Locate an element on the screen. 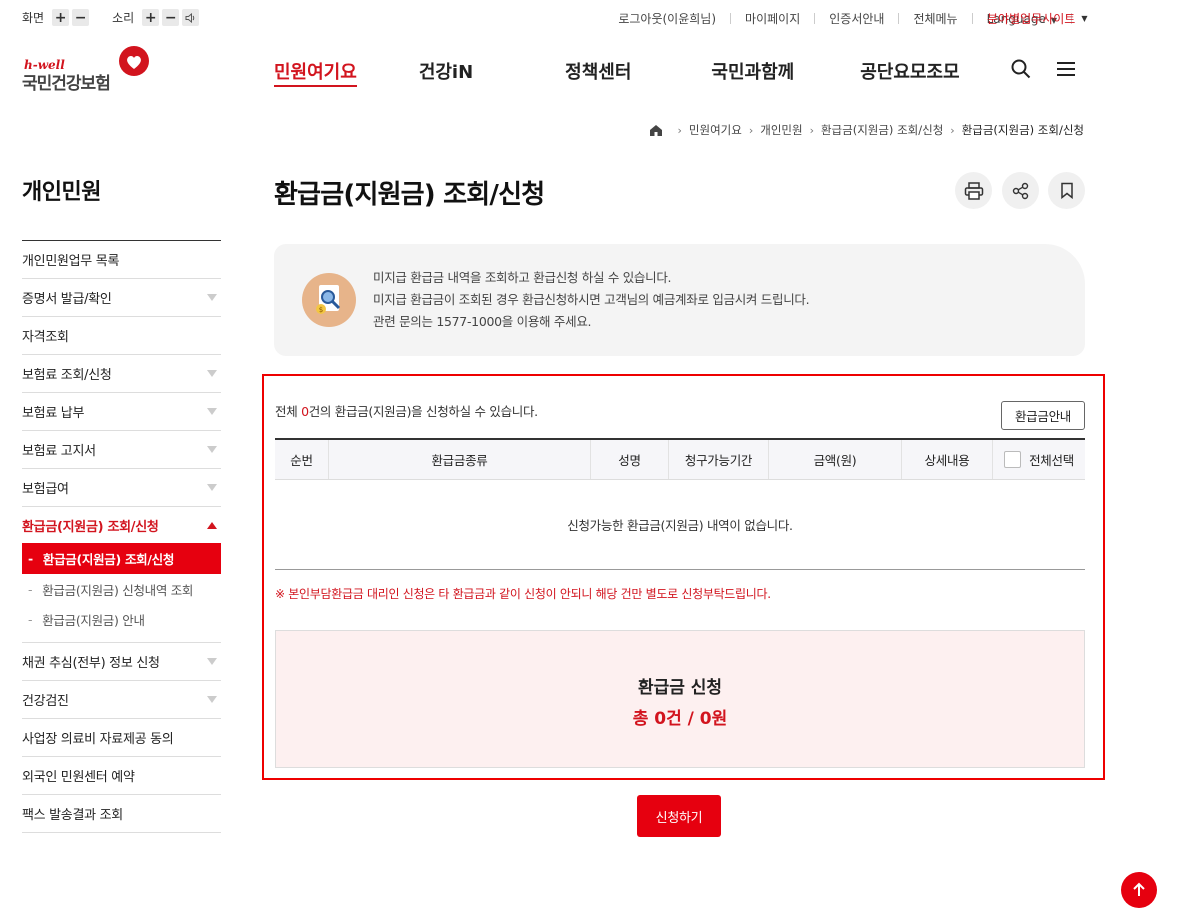 This screenshot has width=1184, height=908. sound-up-button: + is located at coordinates (151, 17).